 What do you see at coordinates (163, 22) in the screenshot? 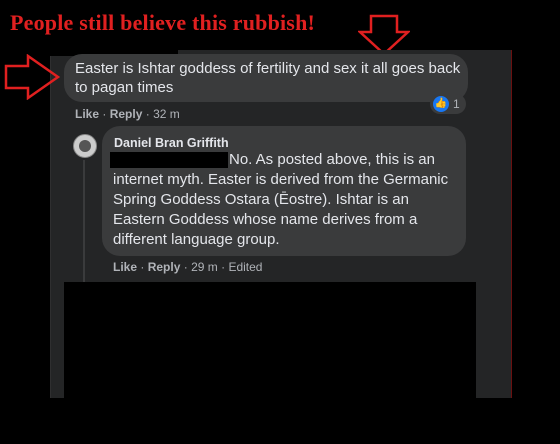
I see `annotation-headline: People still believe this rubbish!` at bounding box center [163, 22].